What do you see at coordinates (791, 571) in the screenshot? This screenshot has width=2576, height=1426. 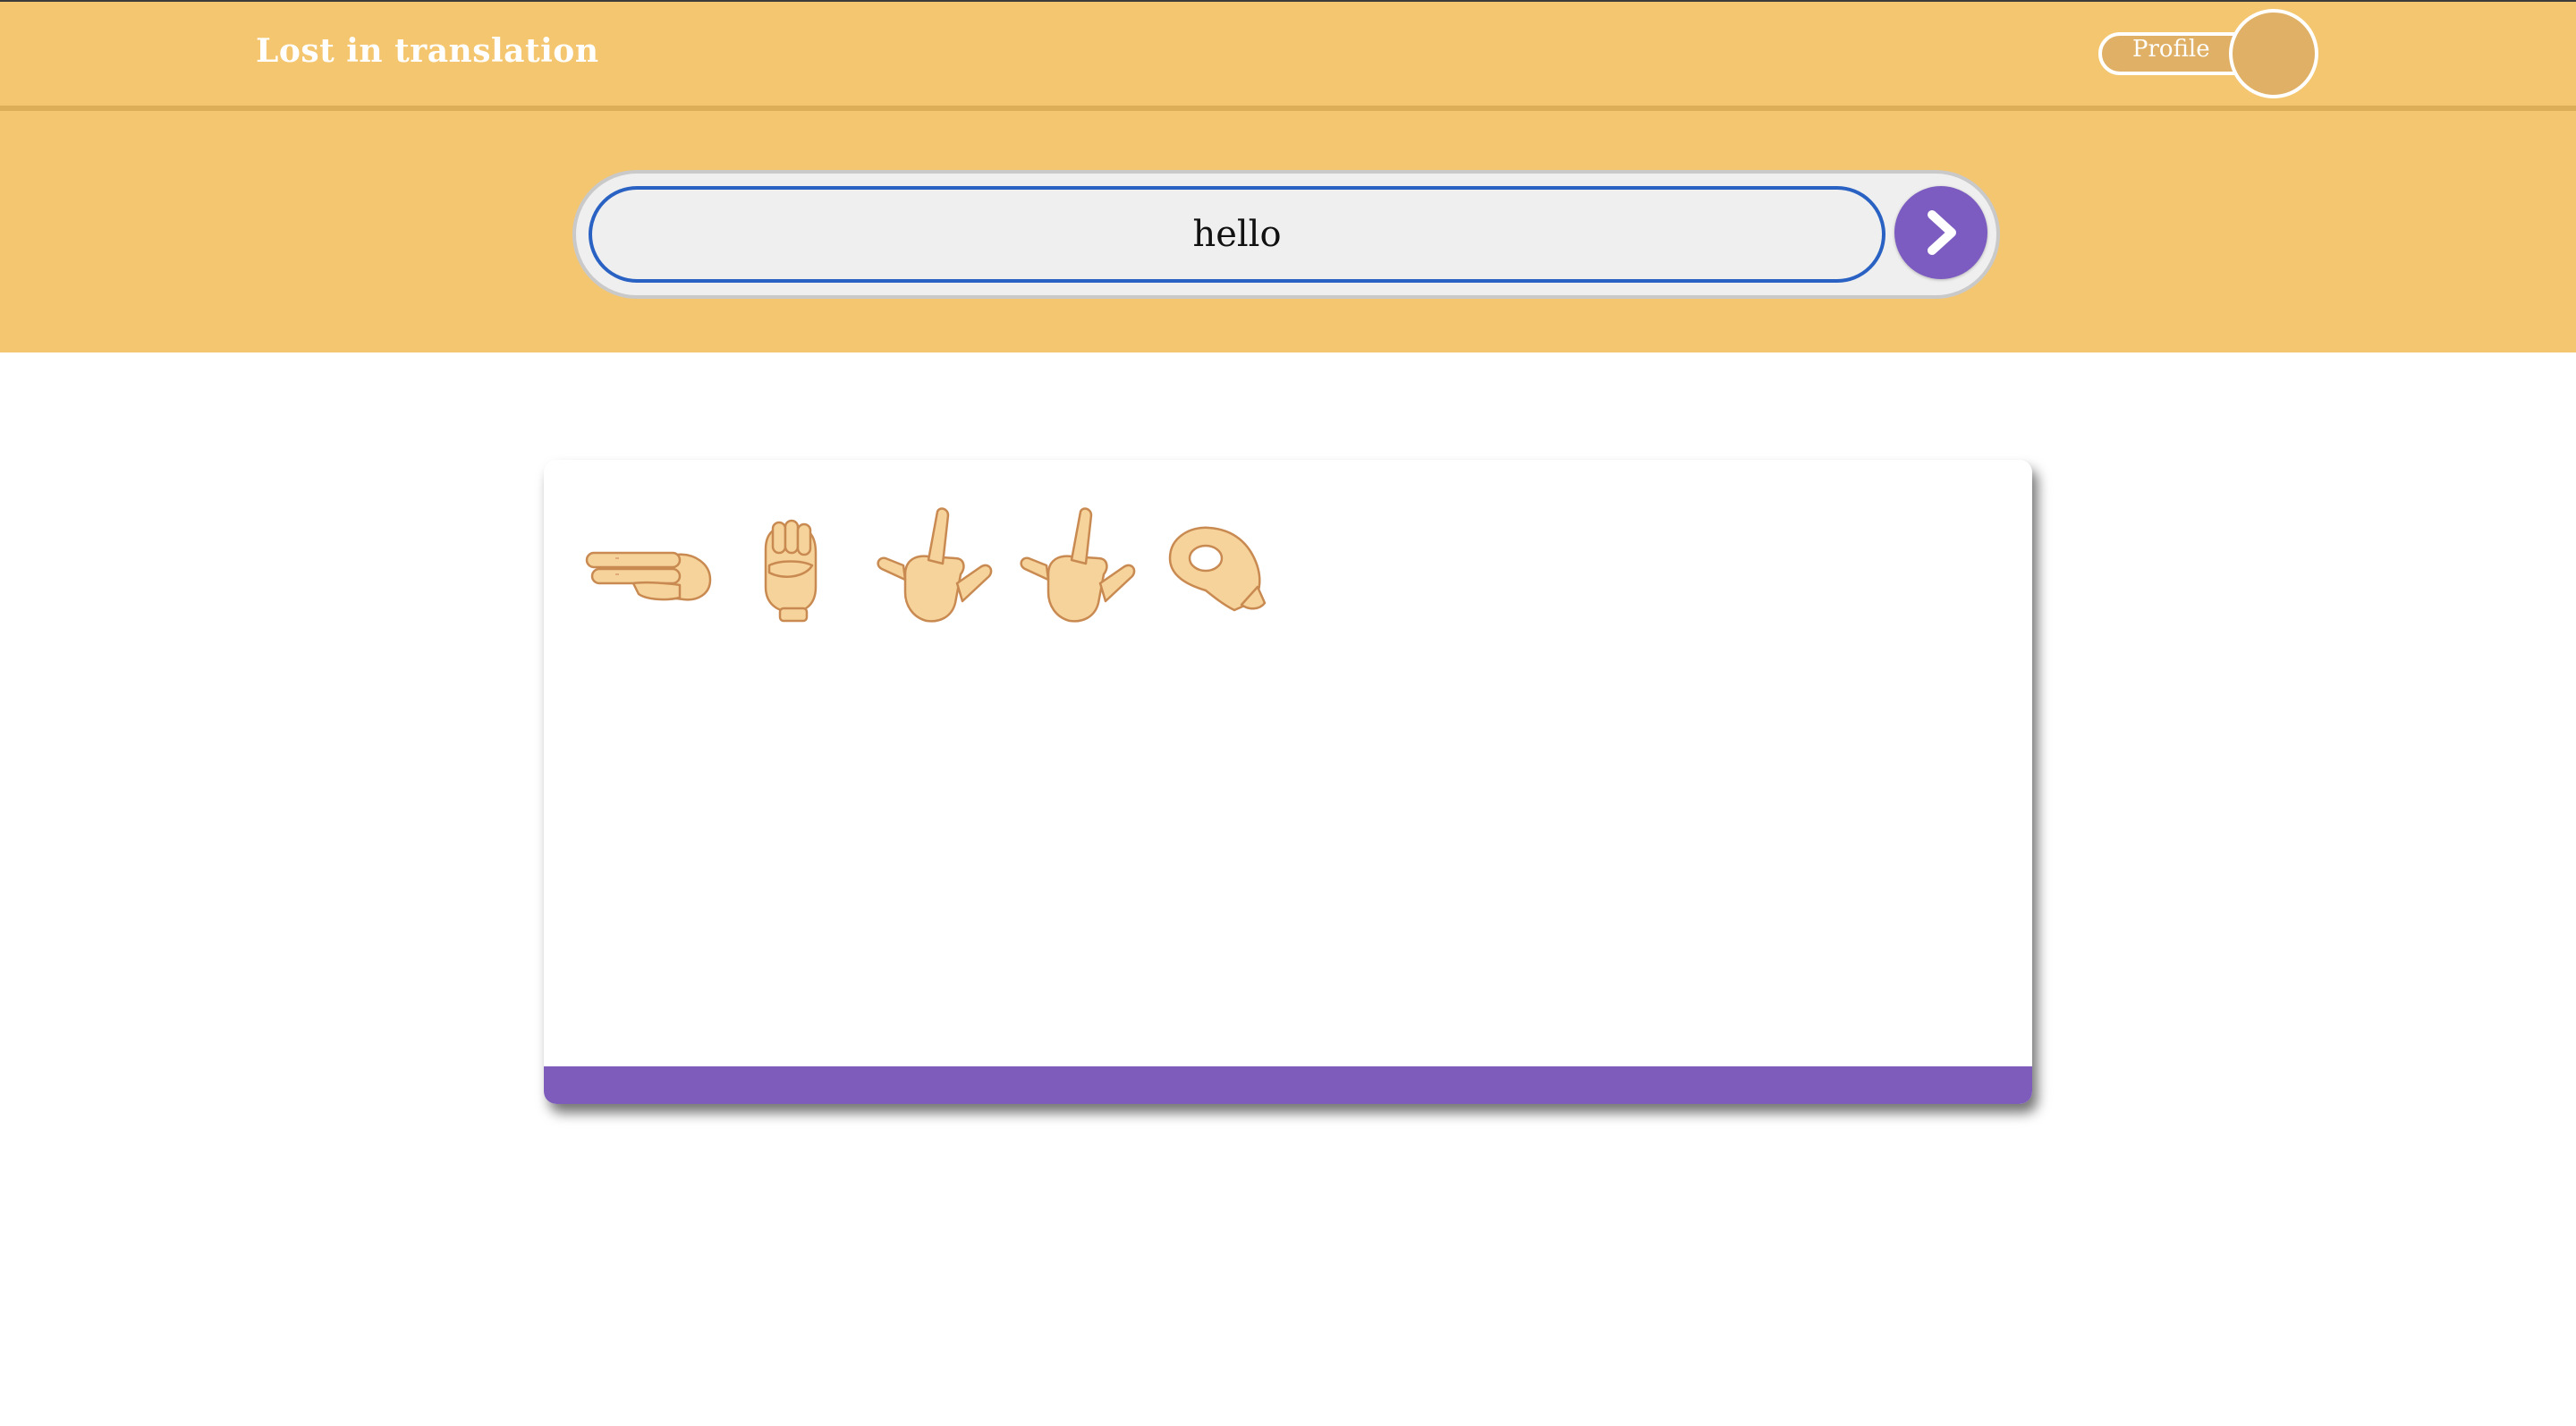 I see `hand-sign-e-icon` at bounding box center [791, 571].